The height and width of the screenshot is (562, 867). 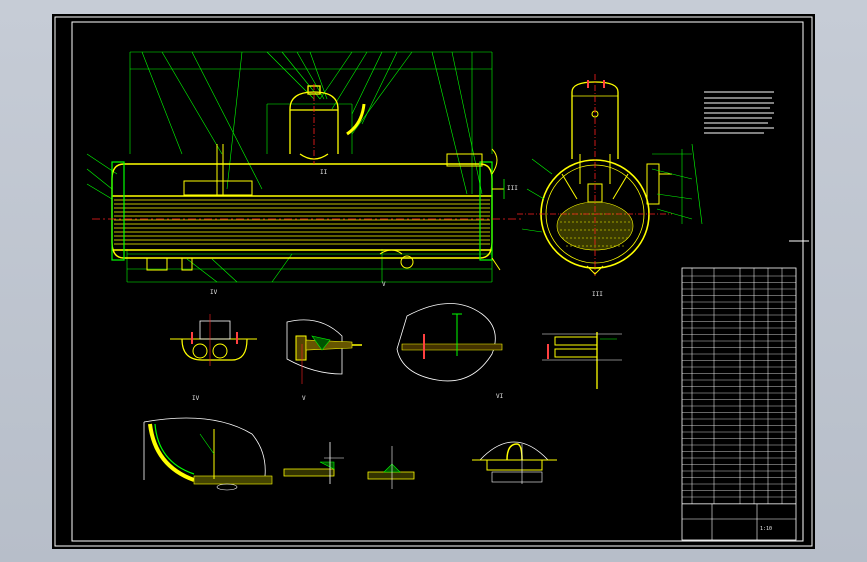 What do you see at coordinates (196, 398) in the screenshot?
I see `detail-iv-label: IV` at bounding box center [196, 398].